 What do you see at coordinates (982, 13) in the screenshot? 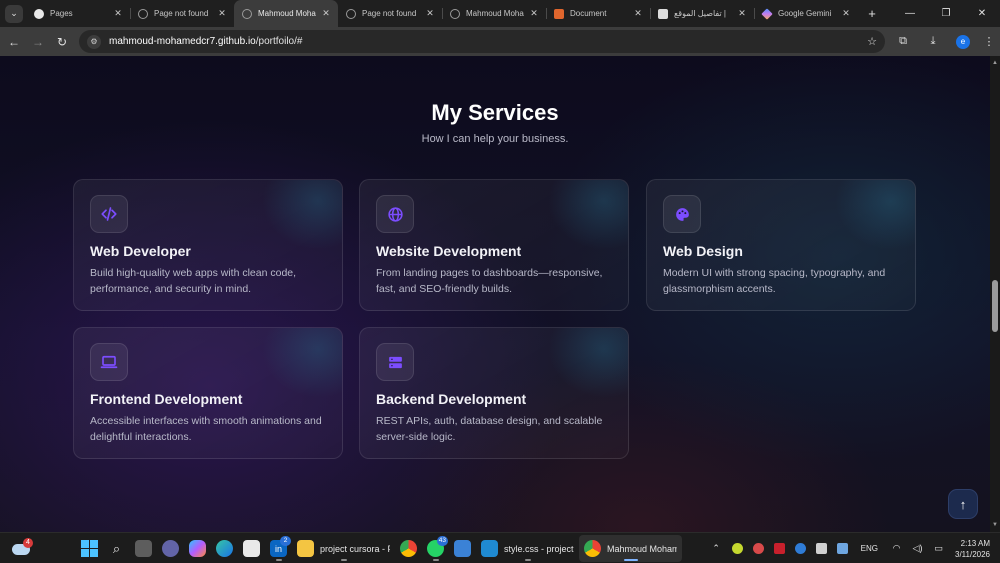
I see `close-window-icon: ✕` at bounding box center [982, 13].